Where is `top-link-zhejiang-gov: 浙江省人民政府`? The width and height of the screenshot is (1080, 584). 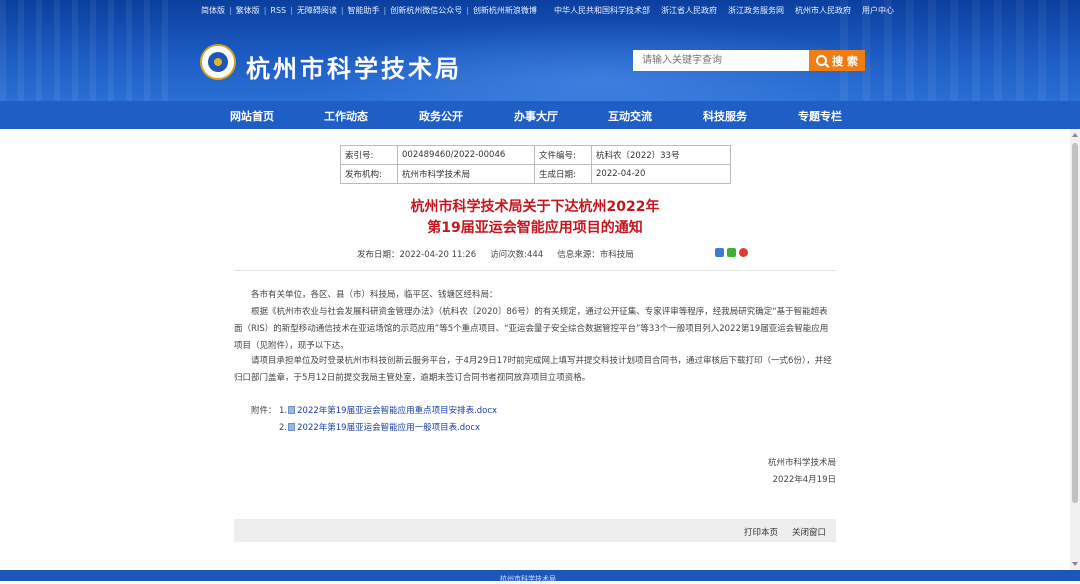 top-link-zhejiang-gov: 浙江省人民政府 is located at coordinates (689, 10).